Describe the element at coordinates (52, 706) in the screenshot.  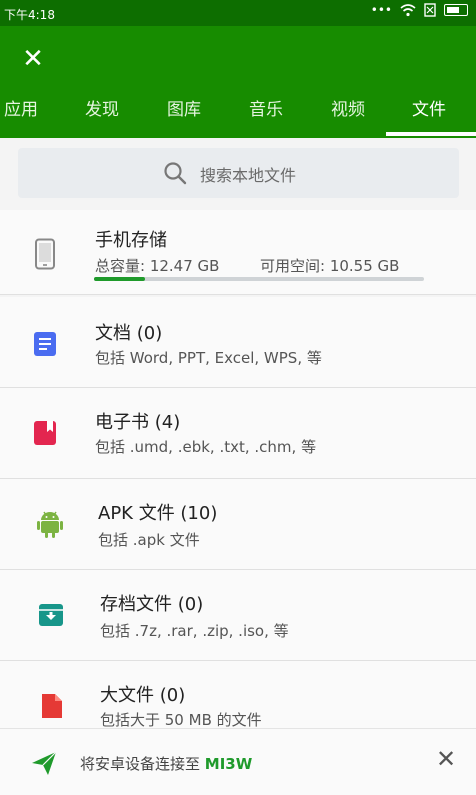
I see `large-file-icon` at that location.